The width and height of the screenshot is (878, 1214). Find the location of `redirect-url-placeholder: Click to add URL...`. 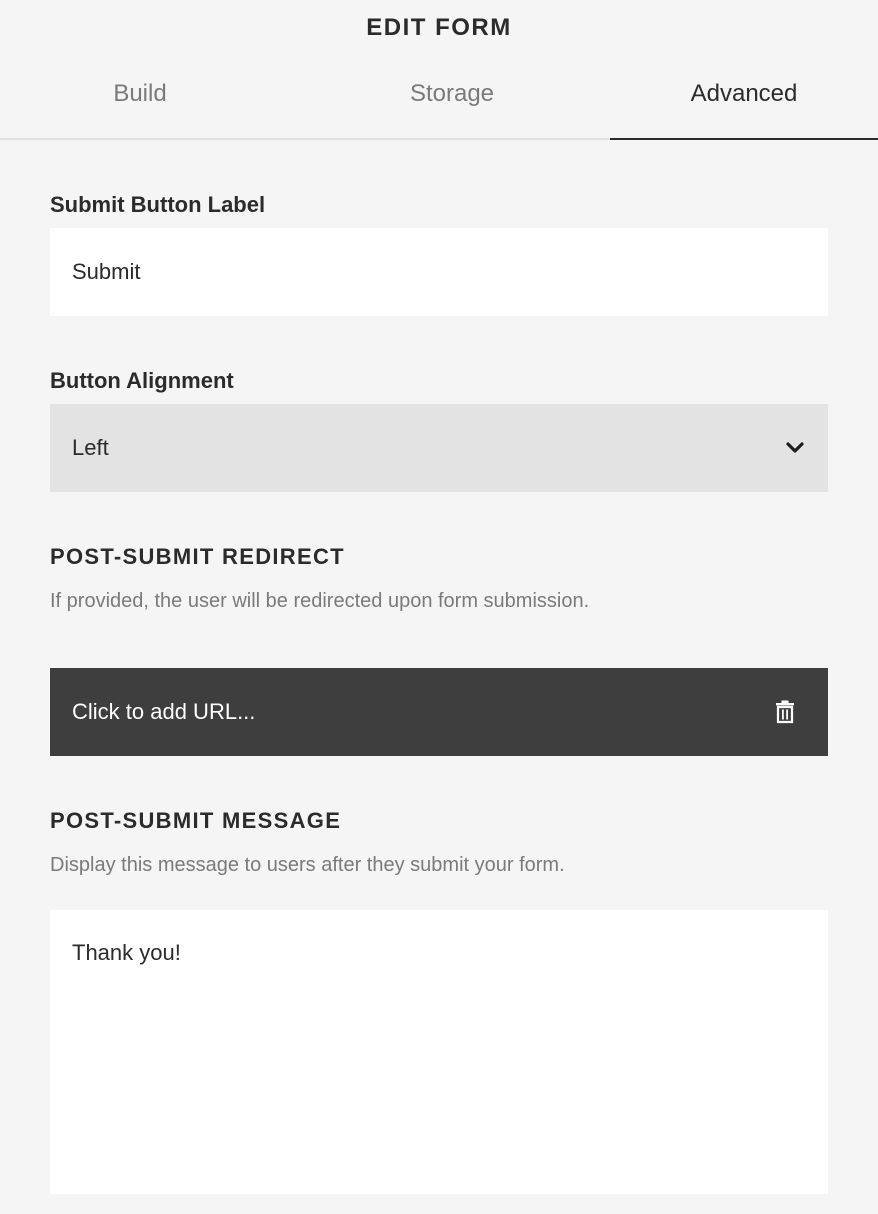

redirect-url-placeholder: Click to add URL... is located at coordinates (164, 711).